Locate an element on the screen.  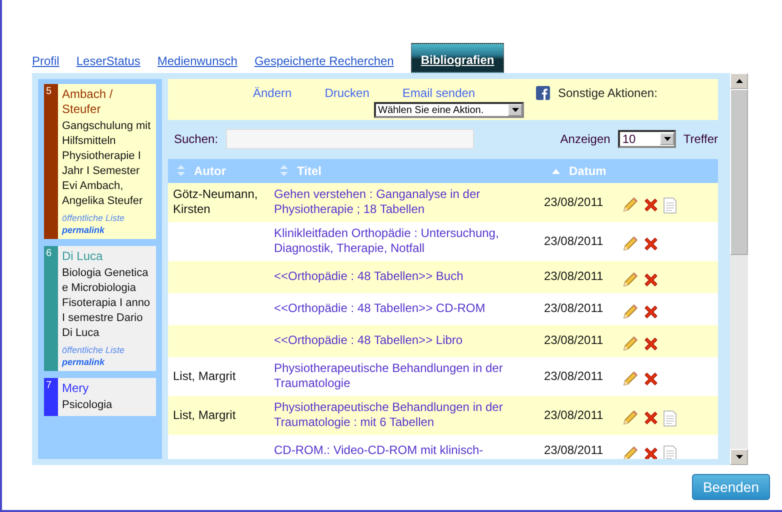
scrollbar is located at coordinates (739, 269).